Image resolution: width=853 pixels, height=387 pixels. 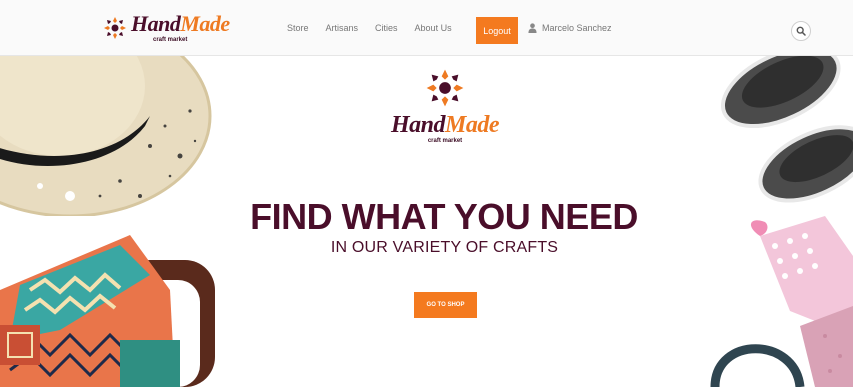 I want to click on hero-logo: HandMade craft market, so click(x=445, y=106).